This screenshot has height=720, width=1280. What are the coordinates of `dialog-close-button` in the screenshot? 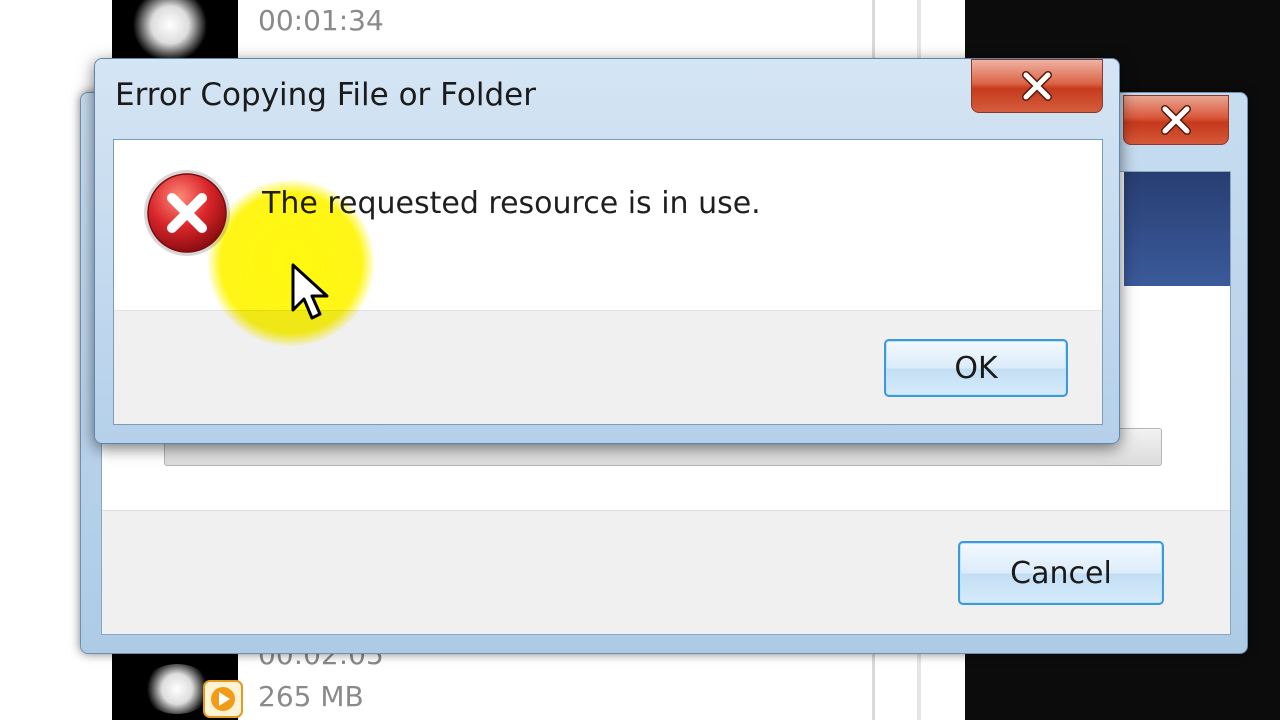 It's located at (1037, 86).